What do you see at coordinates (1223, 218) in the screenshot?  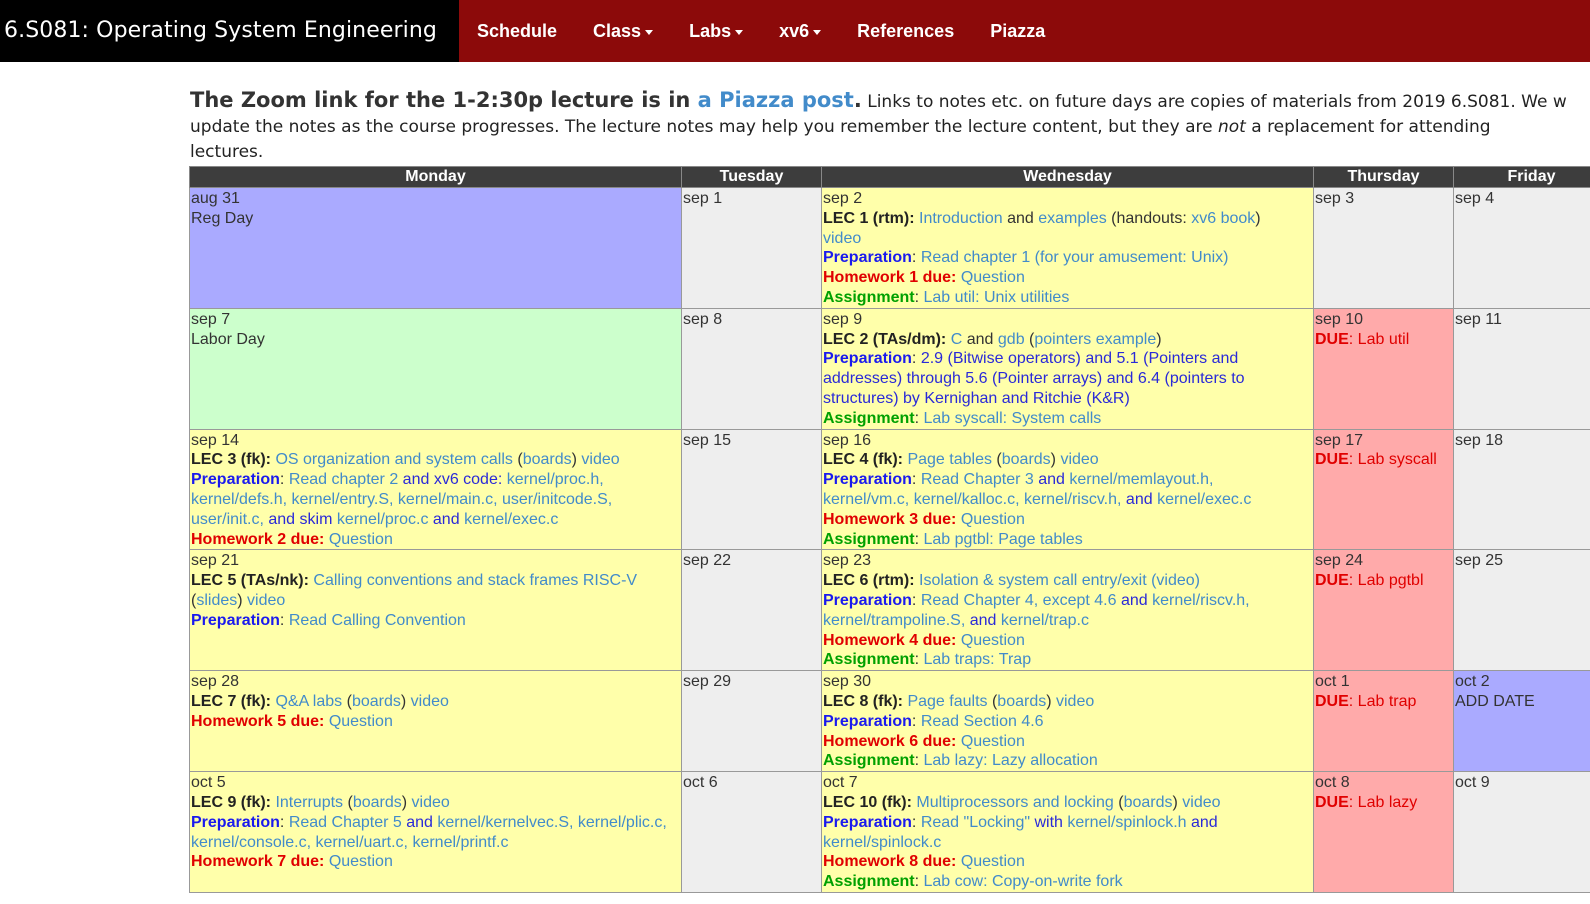 I see `xv6-book-link: xv6 book` at bounding box center [1223, 218].